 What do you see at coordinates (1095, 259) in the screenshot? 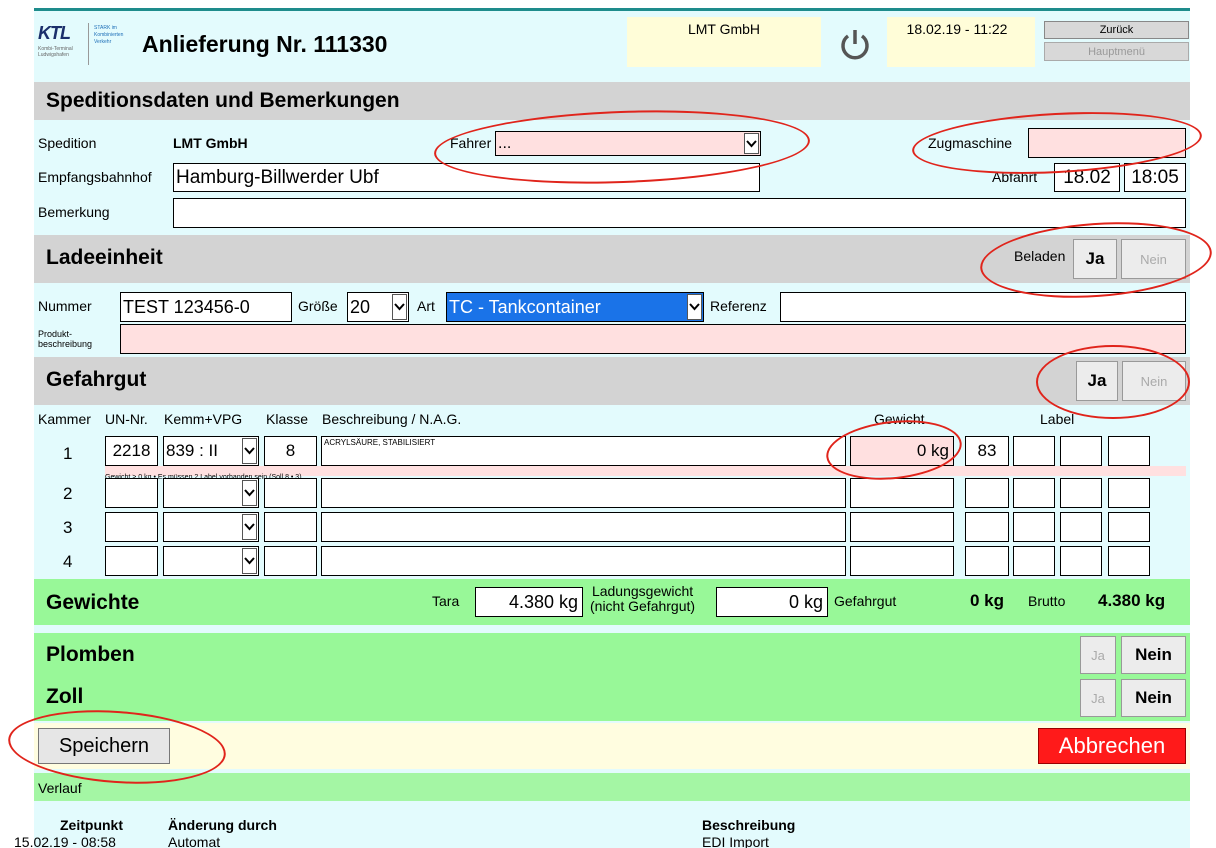
I see `beladen-ja-button: Ja` at bounding box center [1095, 259].